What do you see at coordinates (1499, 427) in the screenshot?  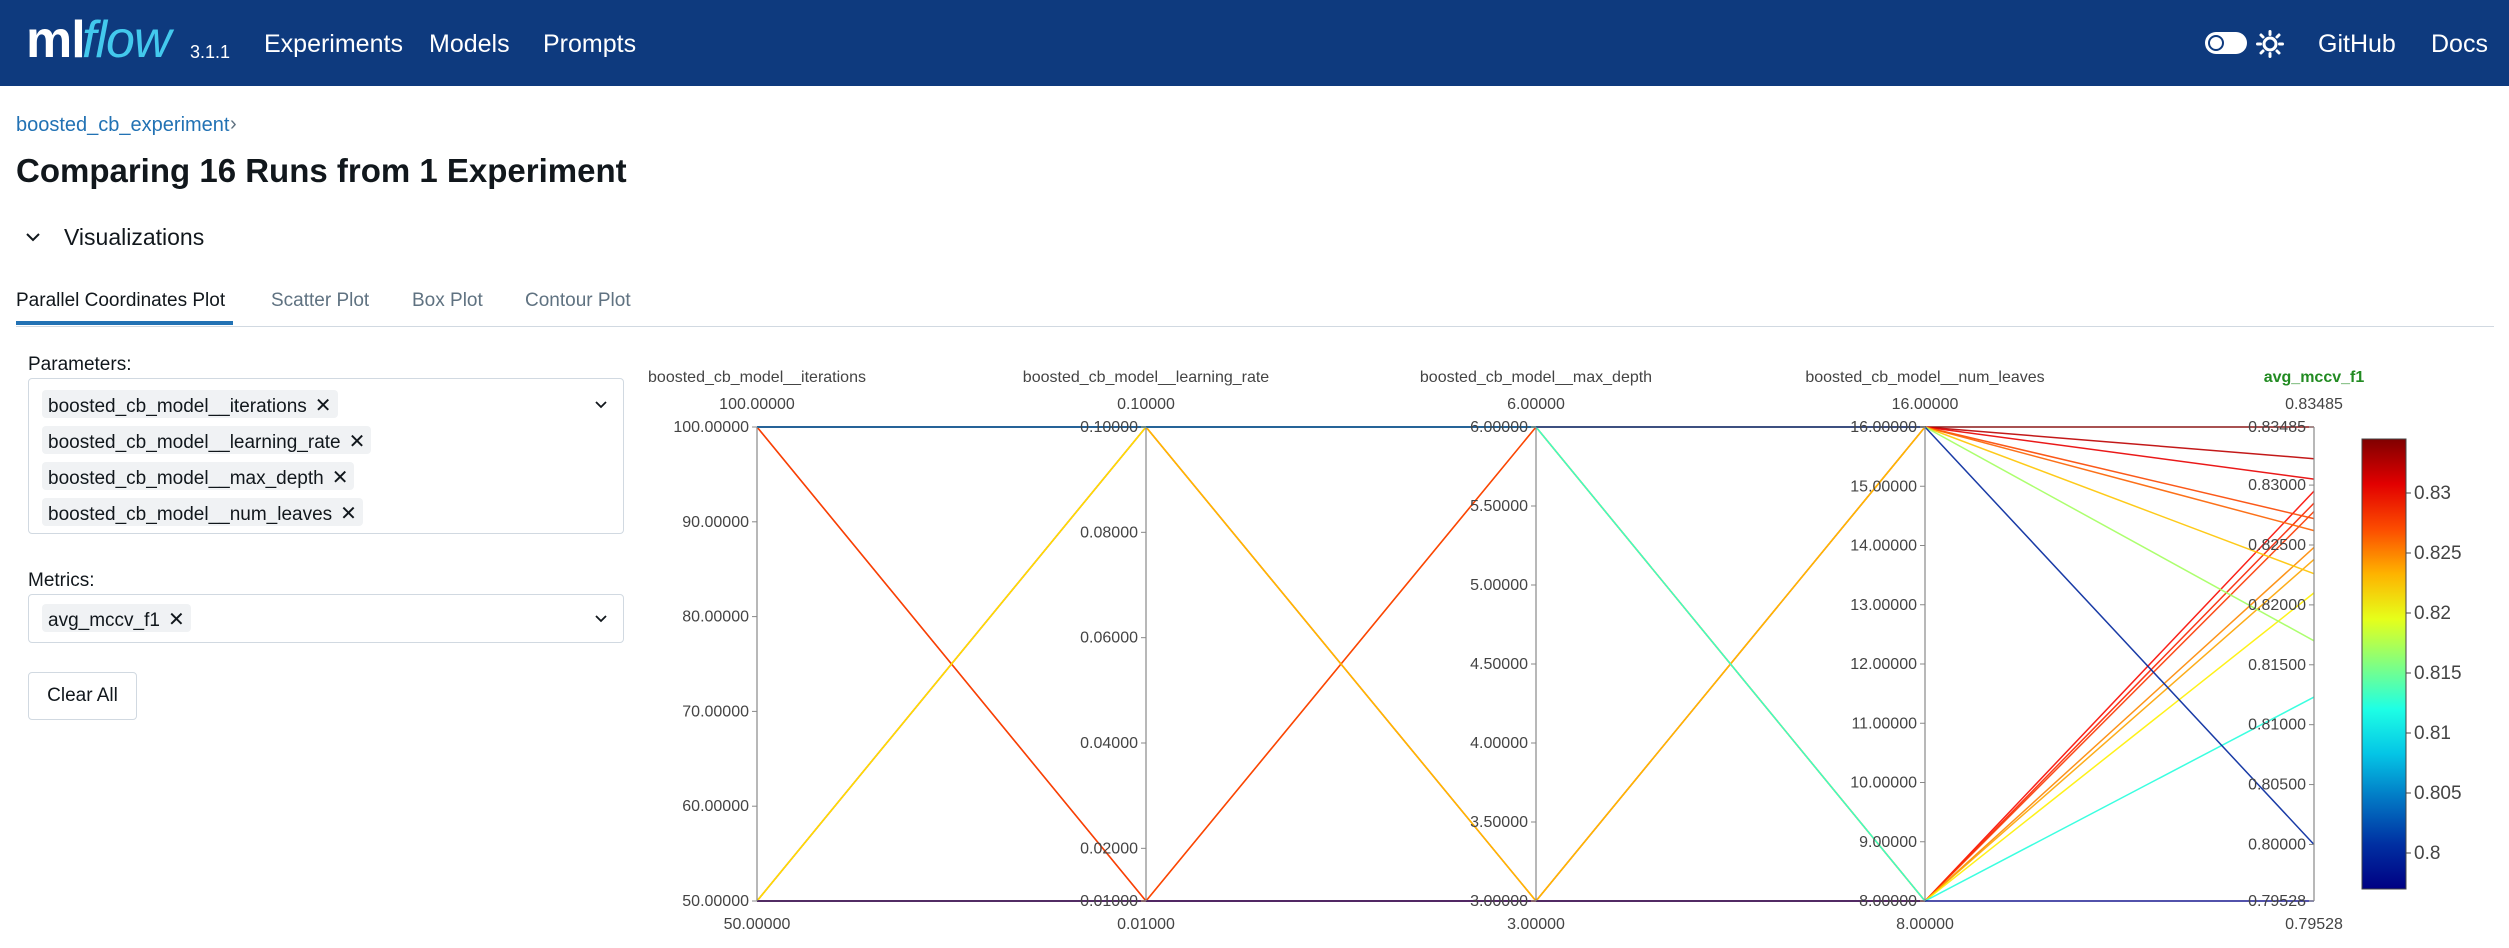 I see `axis-tick-label: 6.00000` at bounding box center [1499, 427].